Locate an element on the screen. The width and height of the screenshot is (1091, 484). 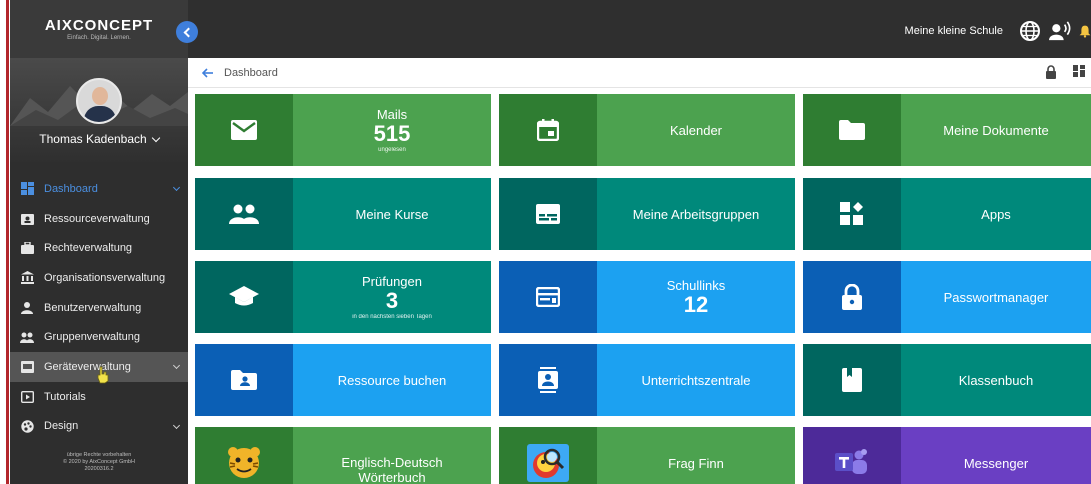
user-name: Thomas Kadenbach is located at coordinates (93, 139).